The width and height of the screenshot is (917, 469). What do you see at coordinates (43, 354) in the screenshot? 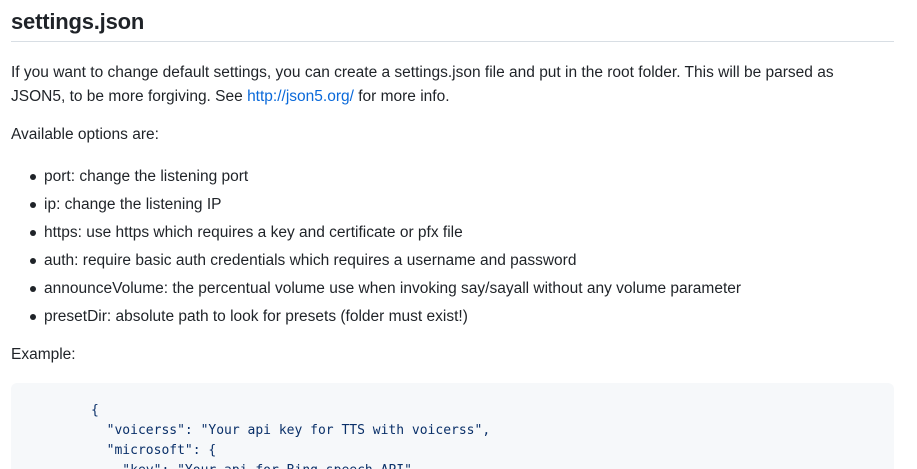
I see `example-label: Example:` at bounding box center [43, 354].